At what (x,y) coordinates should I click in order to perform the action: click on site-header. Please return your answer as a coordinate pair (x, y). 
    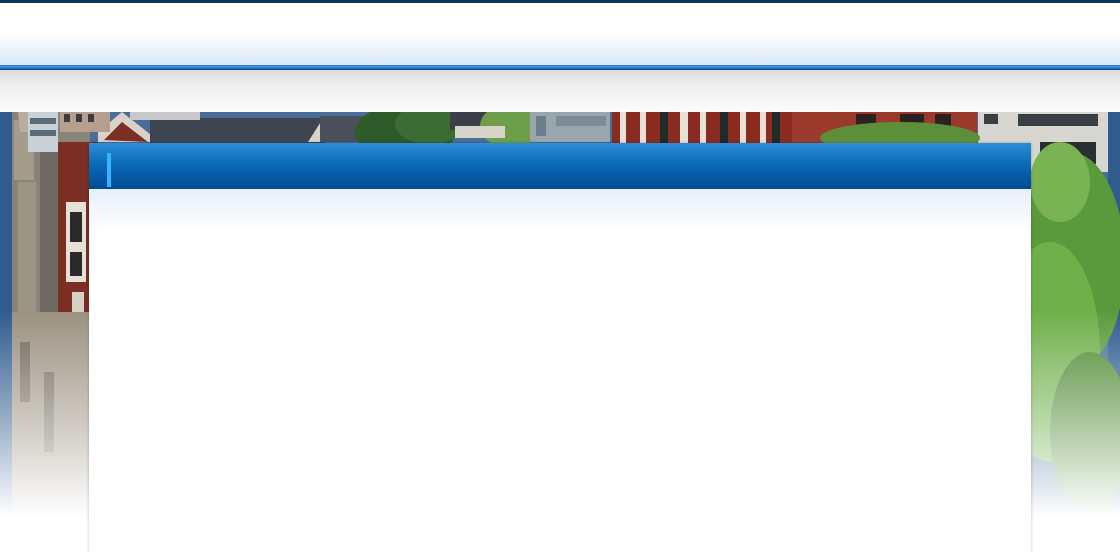
    Looking at the image, I should click on (560, 34).